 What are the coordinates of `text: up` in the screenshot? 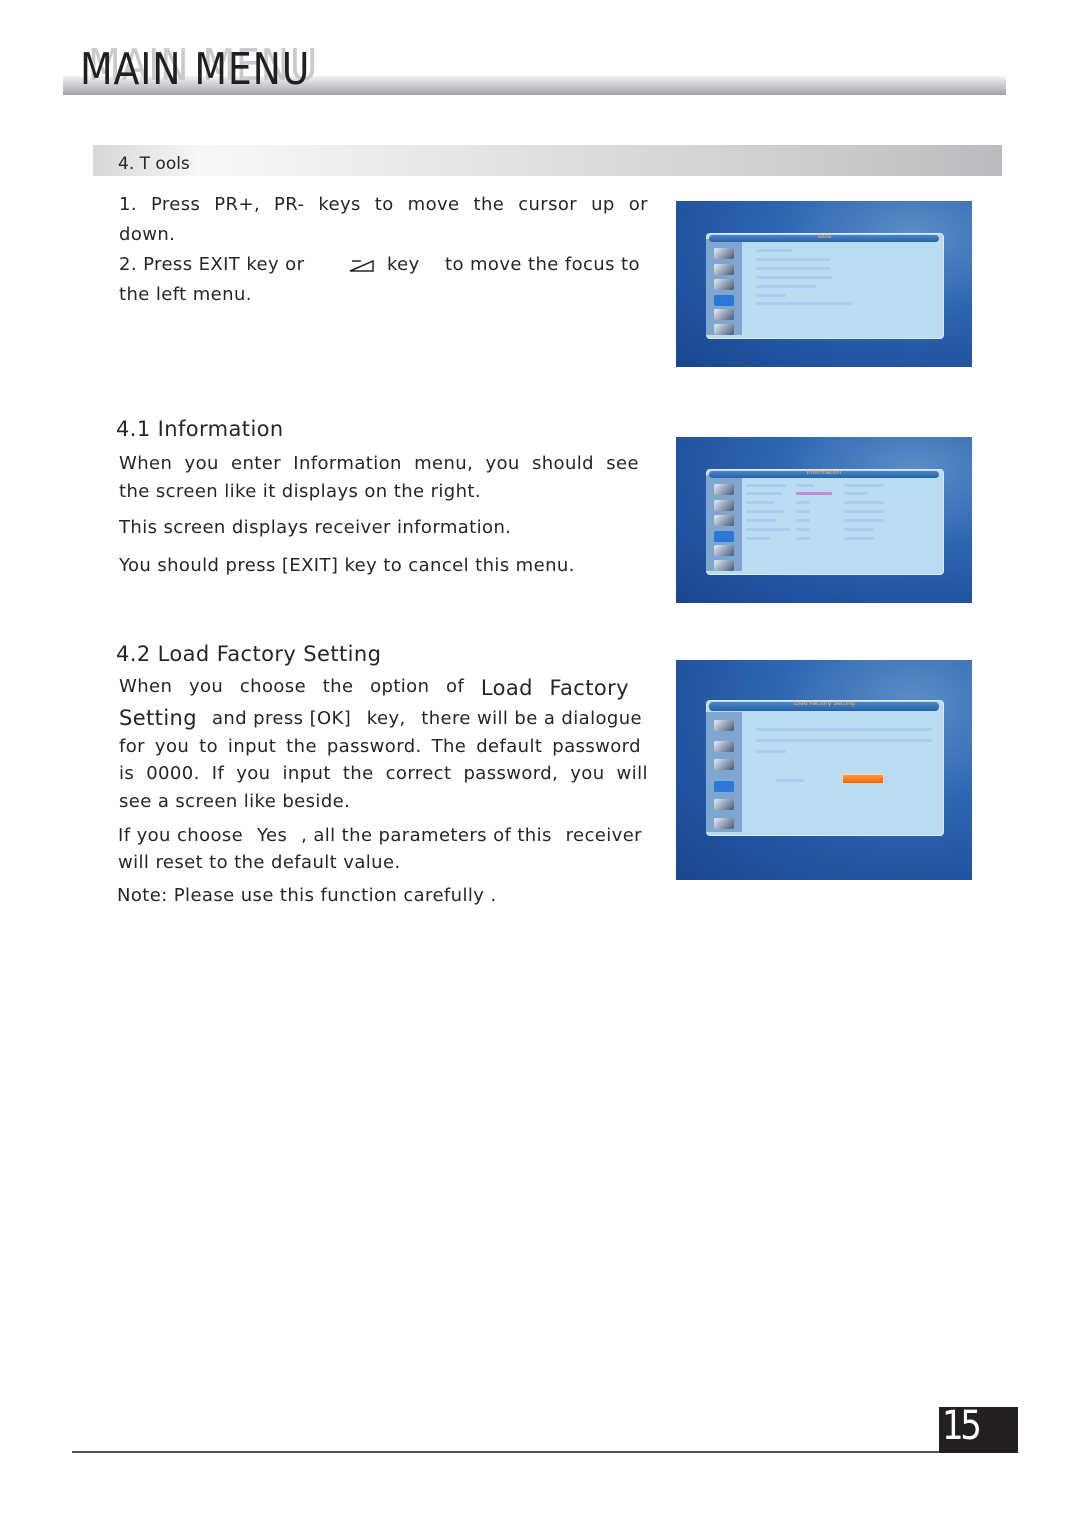 It's located at (603, 204).